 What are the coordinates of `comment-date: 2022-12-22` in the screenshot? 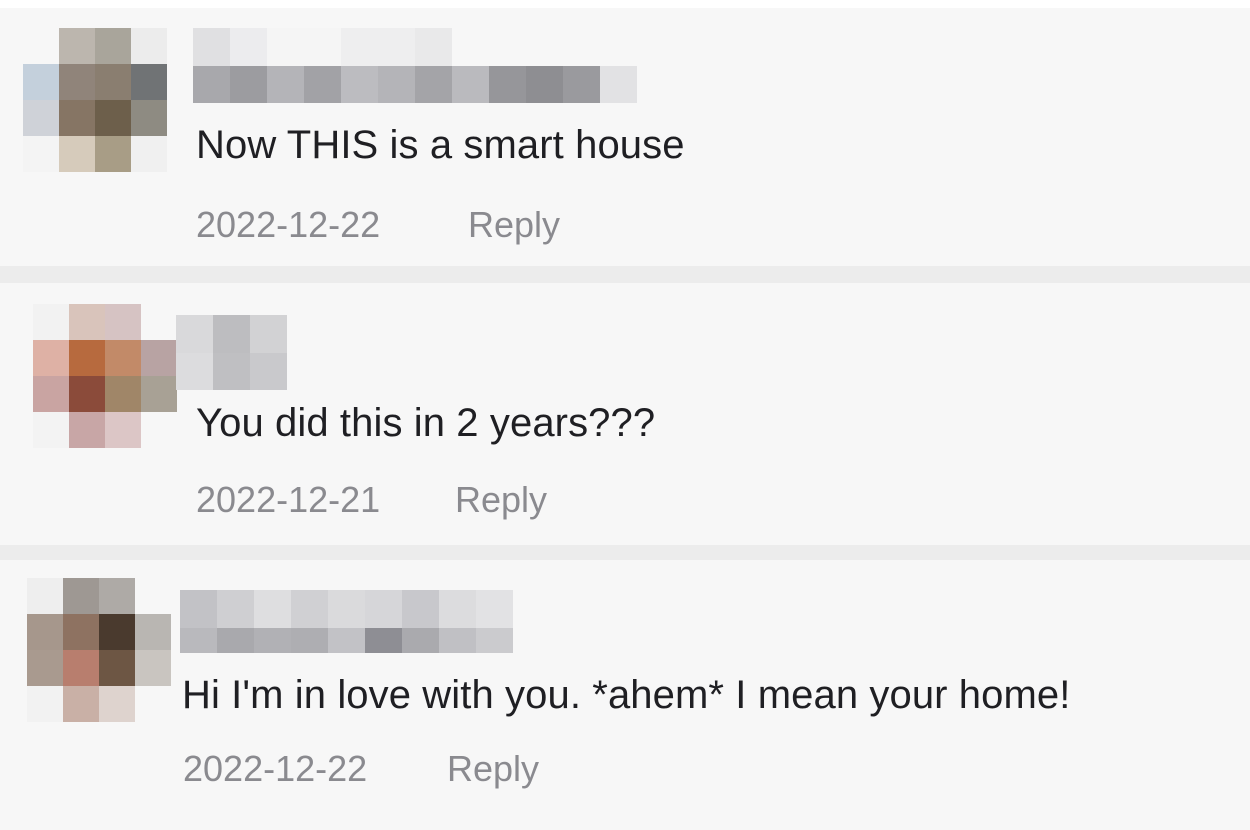 It's located at (275, 768).